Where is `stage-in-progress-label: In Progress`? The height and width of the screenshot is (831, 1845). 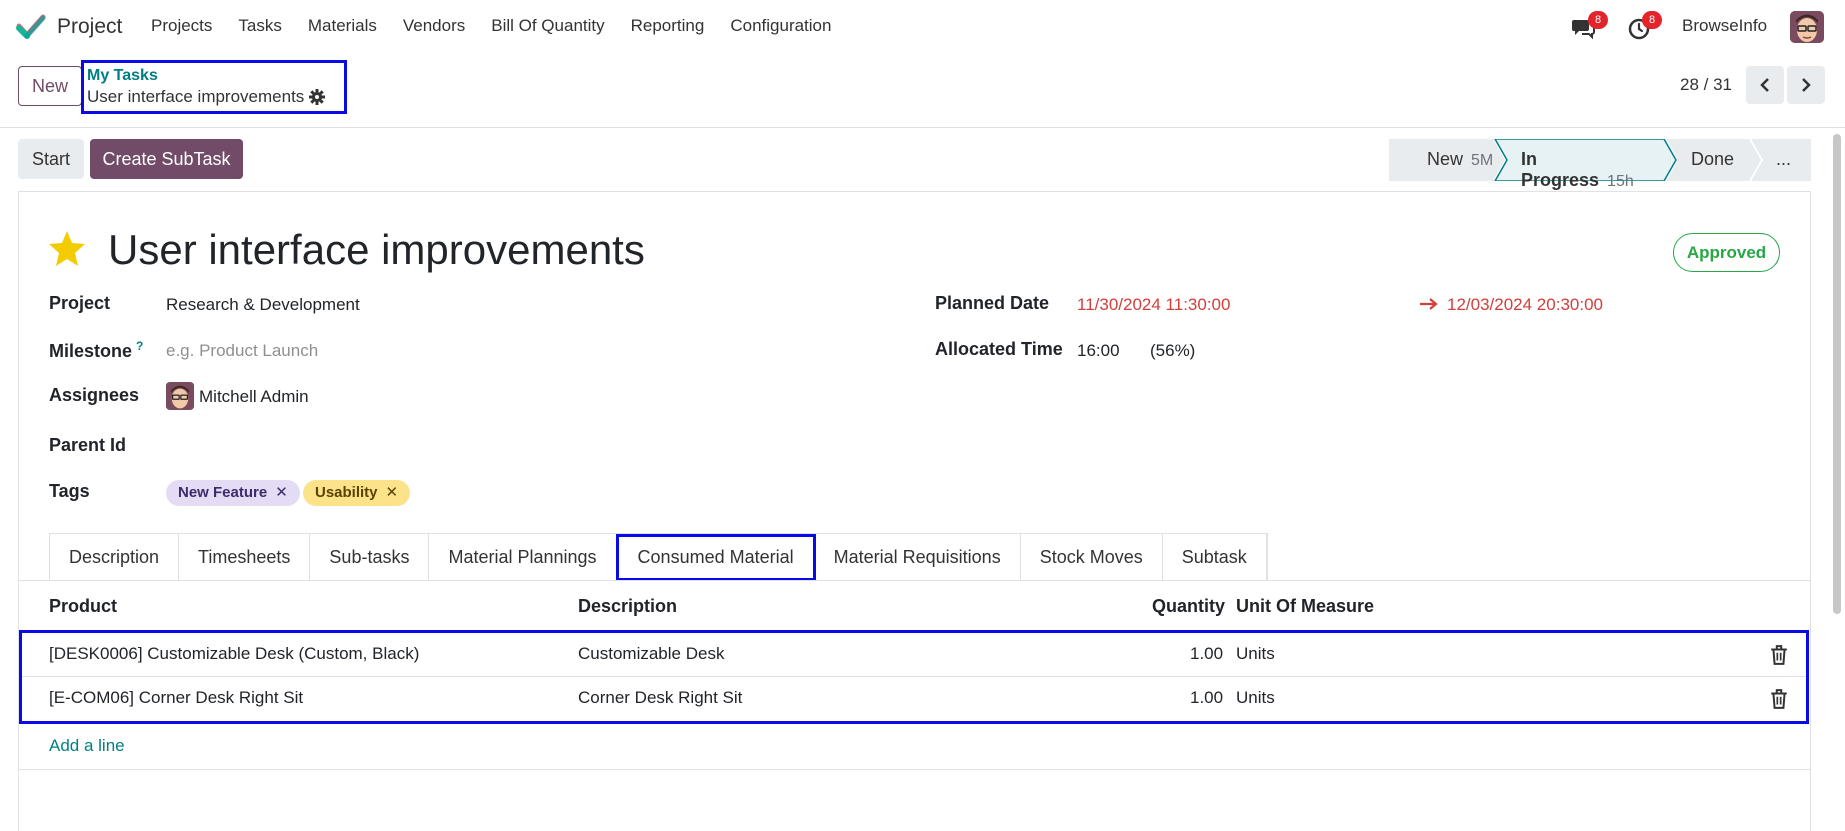
stage-in-progress-label: In Progress is located at coordinates (1560, 169).